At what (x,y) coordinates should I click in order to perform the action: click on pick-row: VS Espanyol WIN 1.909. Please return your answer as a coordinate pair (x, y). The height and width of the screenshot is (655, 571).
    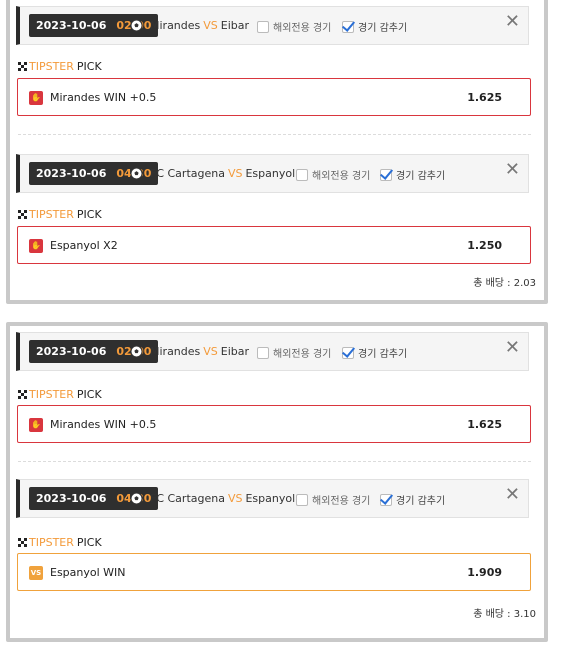
    Looking at the image, I should click on (274, 572).